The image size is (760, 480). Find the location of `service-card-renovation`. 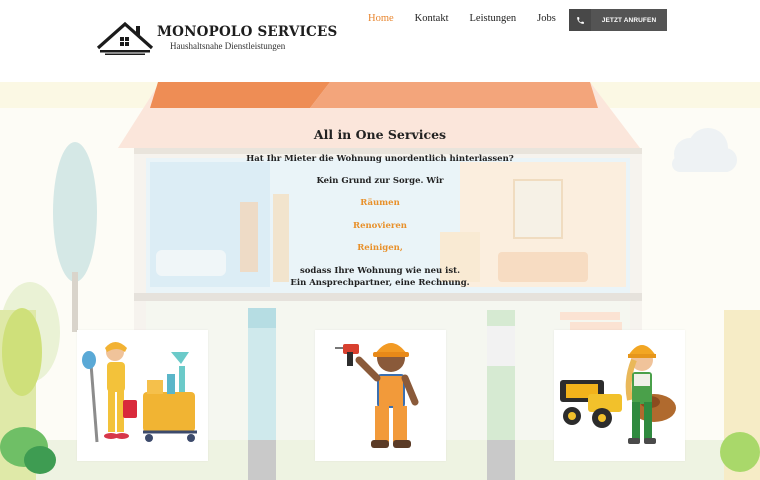

service-card-renovation is located at coordinates (380, 395).